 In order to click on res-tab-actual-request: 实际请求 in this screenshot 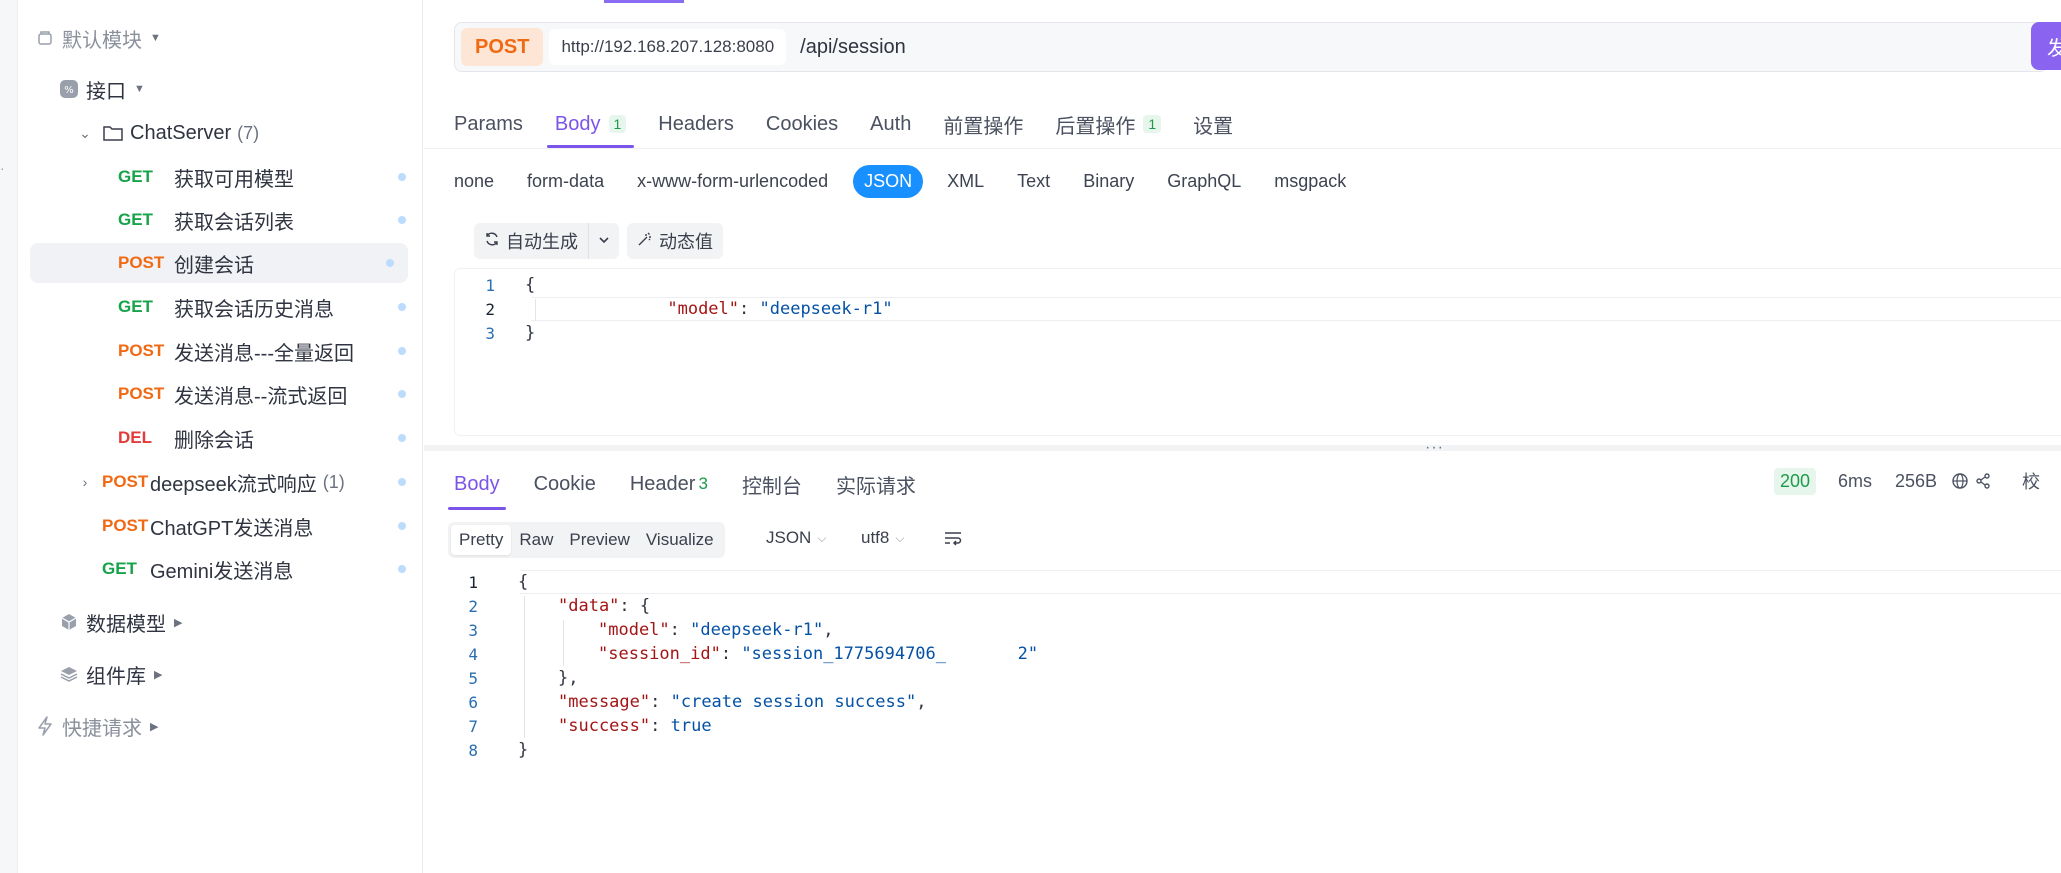, I will do `click(876, 484)`.